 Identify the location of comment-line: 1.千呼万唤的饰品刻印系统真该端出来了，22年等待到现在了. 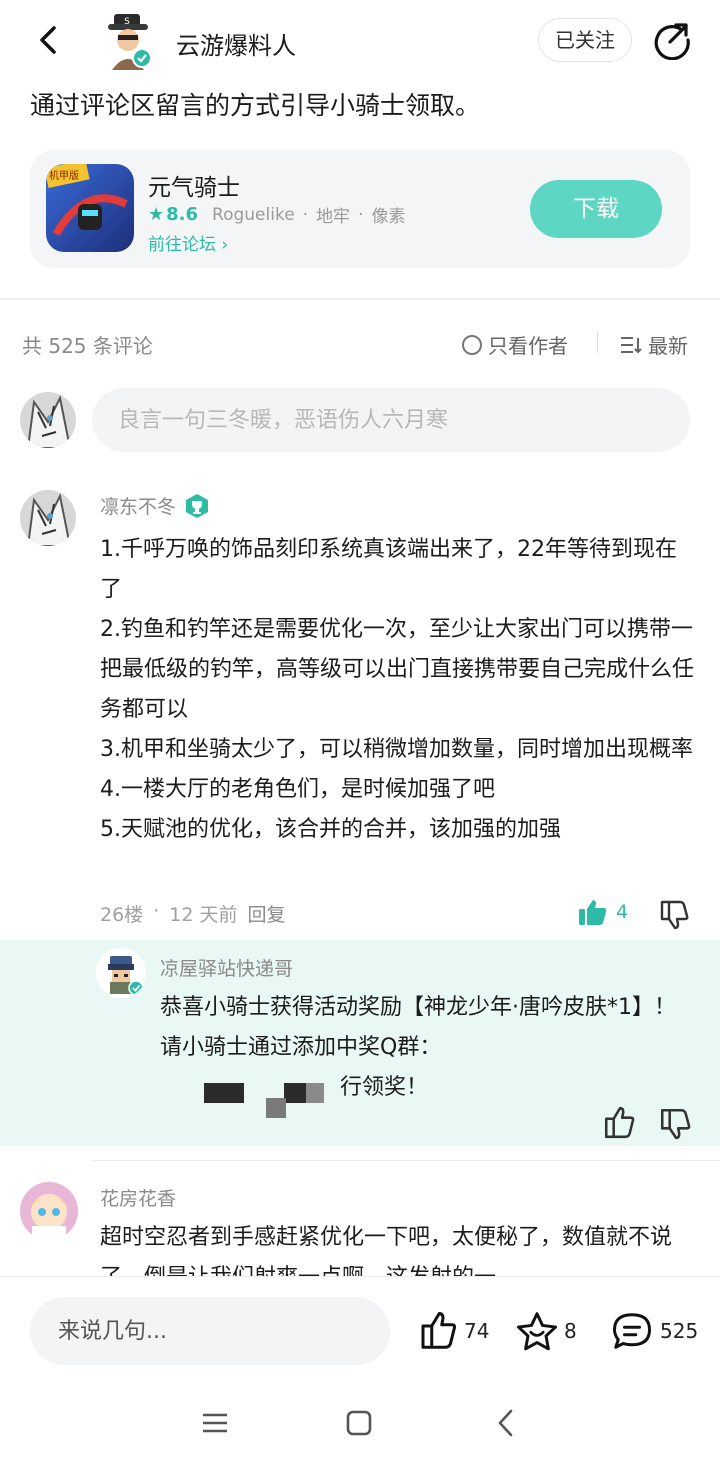
(388, 569).